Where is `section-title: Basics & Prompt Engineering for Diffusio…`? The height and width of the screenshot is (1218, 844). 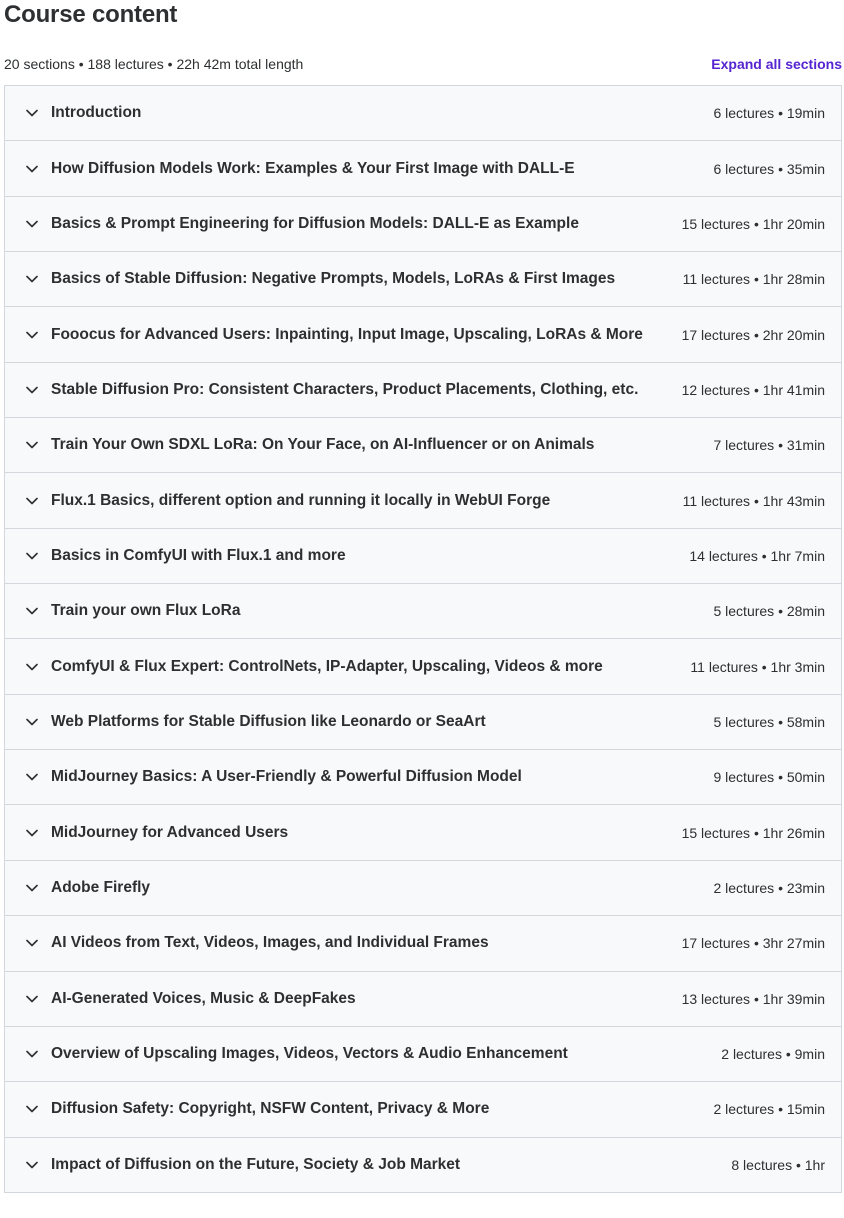 section-title: Basics & Prompt Engineering for Diffusio… is located at coordinates (315, 223).